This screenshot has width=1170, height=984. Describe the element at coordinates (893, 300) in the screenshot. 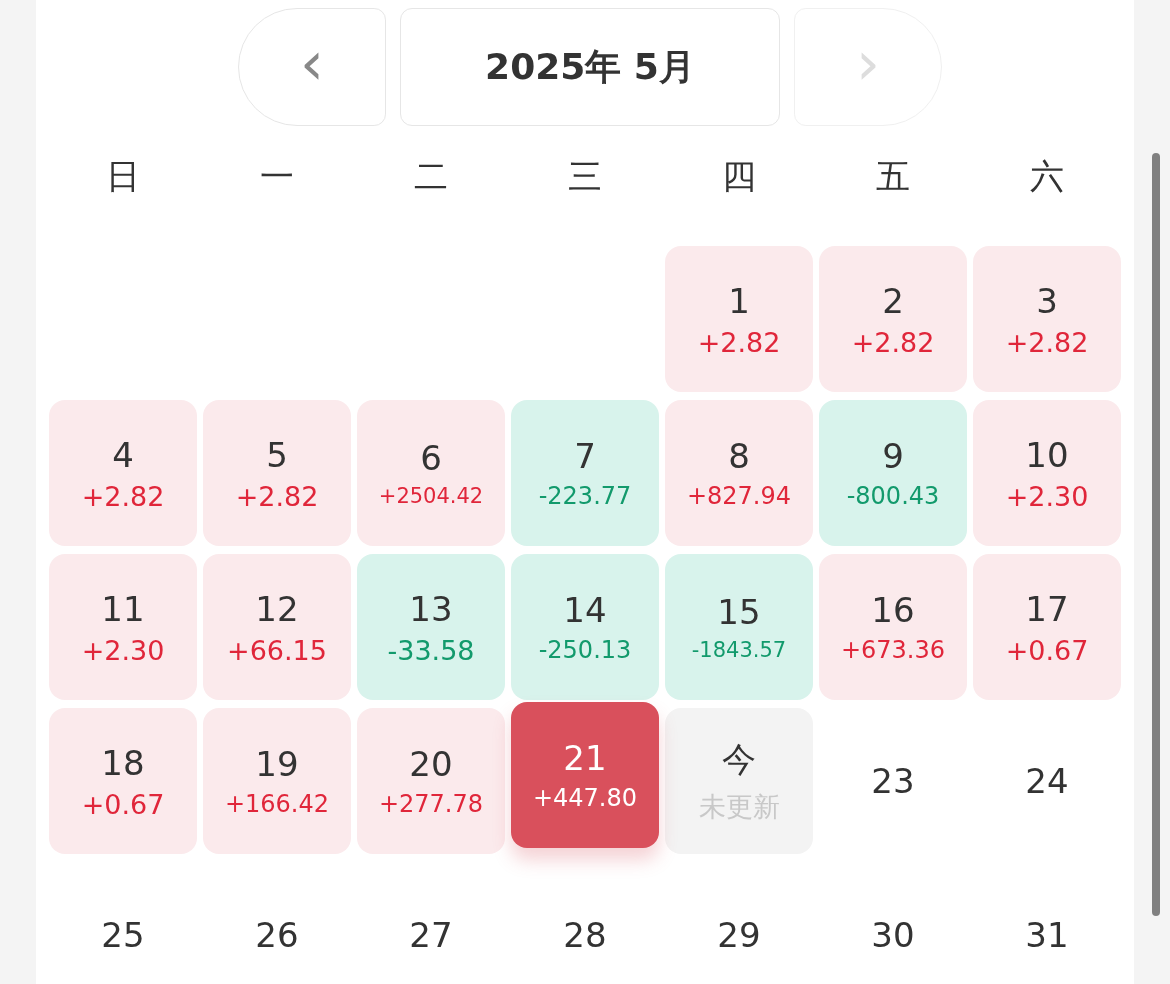

I see `day-number: 2` at that location.